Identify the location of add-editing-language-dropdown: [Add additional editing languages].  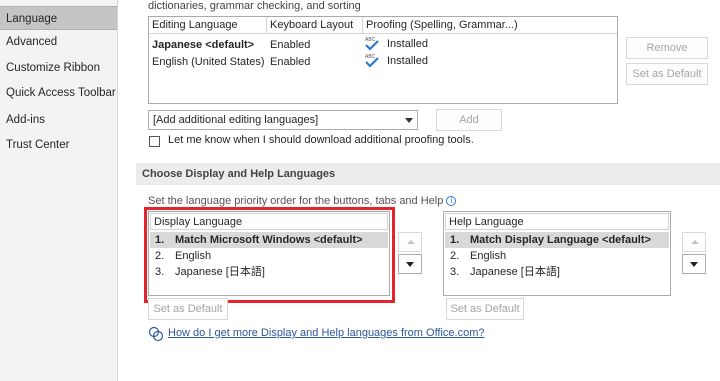
(283, 120).